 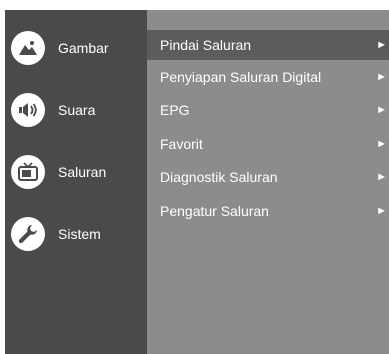 I want to click on menu-item-label: Diagnostik Saluran, so click(x=219, y=177).